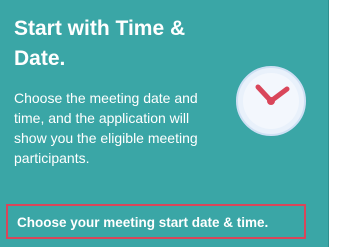 This screenshot has width=344, height=247. I want to click on clock-icon, so click(271, 101).